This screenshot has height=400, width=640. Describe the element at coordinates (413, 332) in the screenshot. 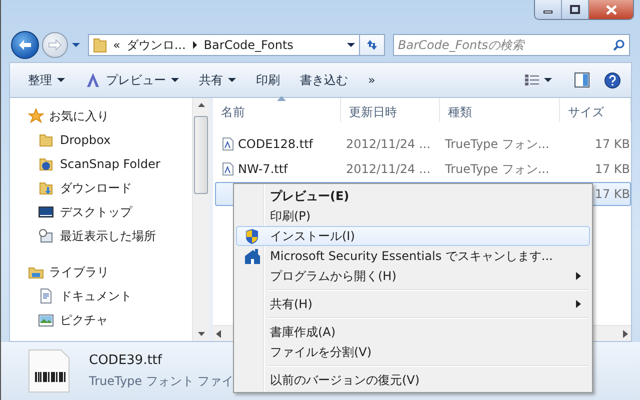

I see `menu-item: 書庫作成(A)` at that location.